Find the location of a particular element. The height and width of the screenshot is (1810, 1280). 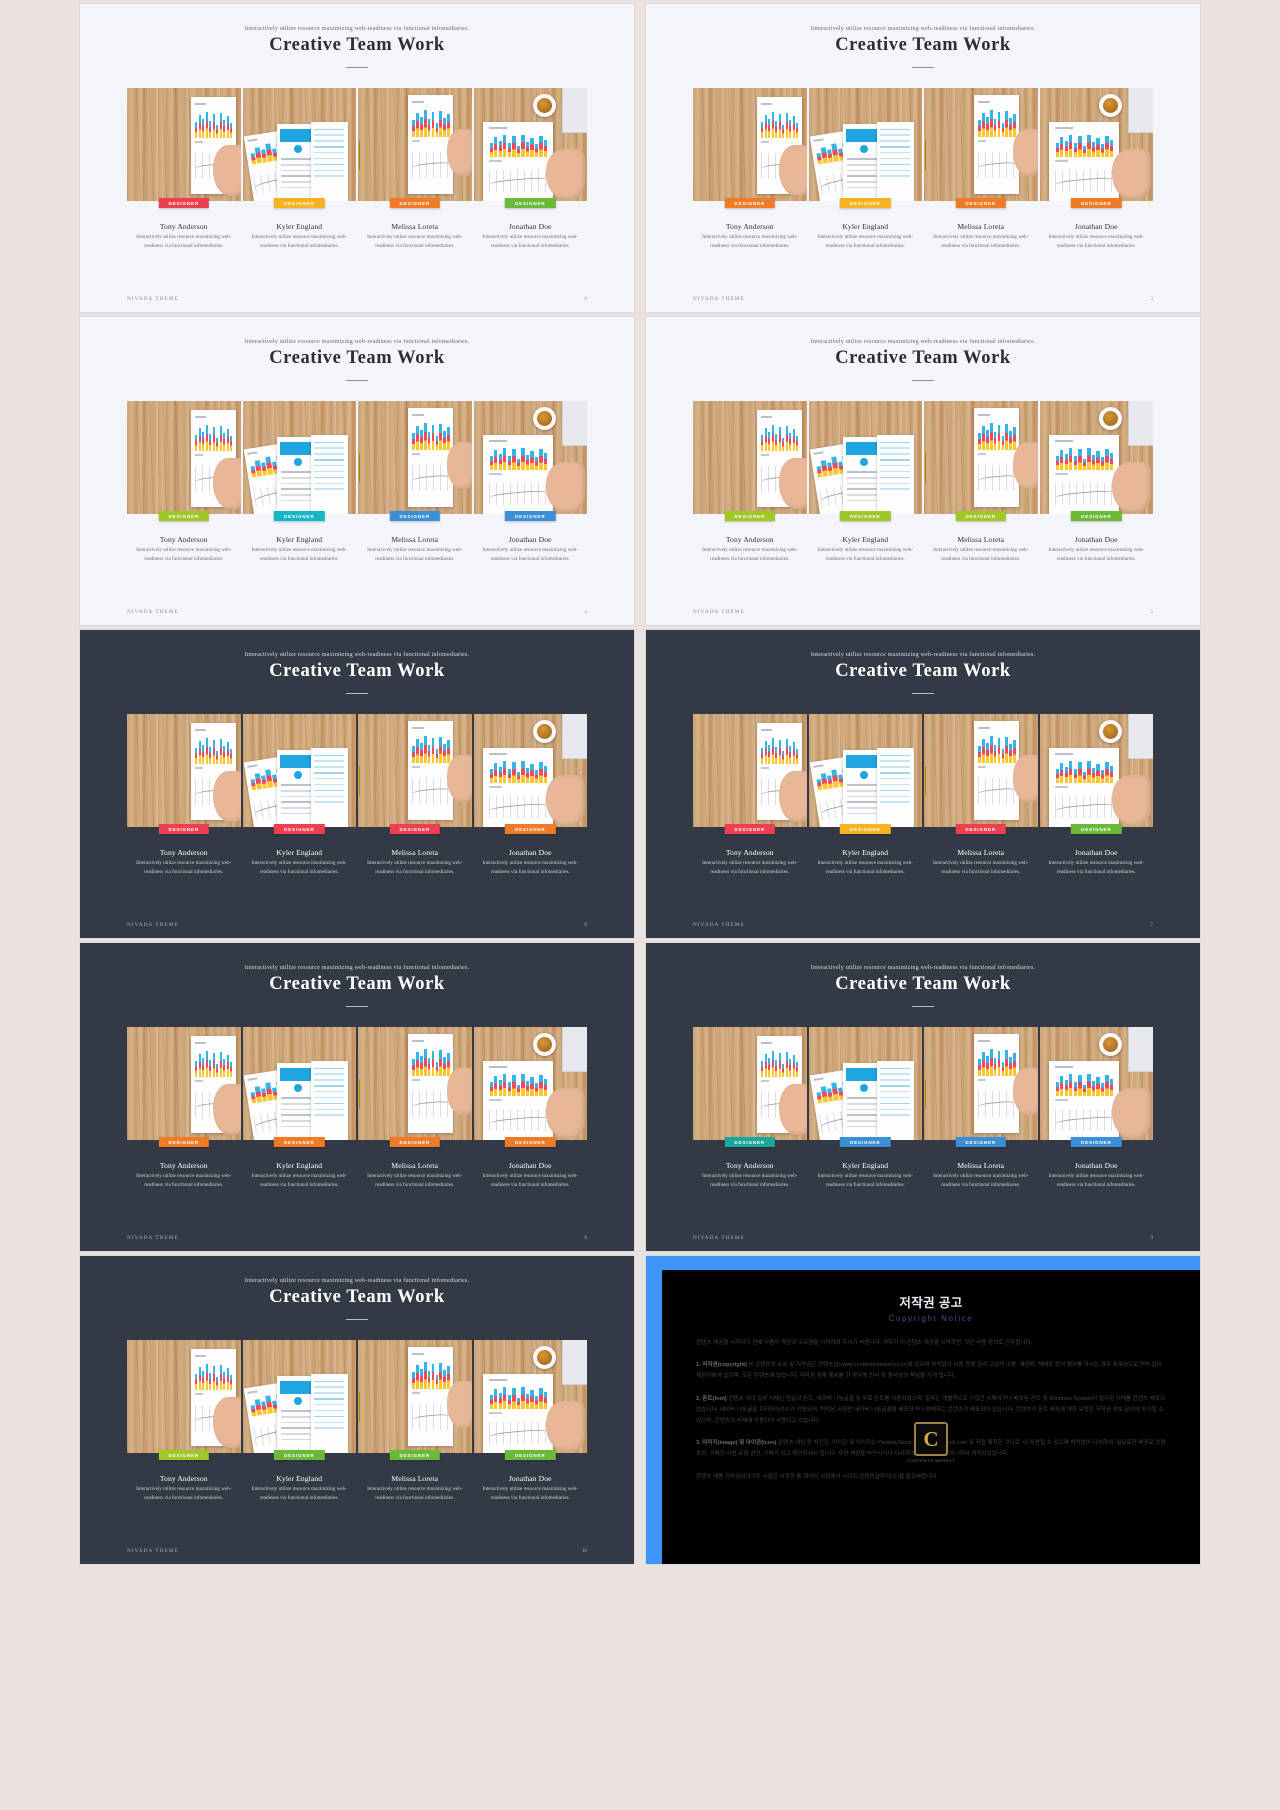

footer-page-number: 6 is located at coordinates (585, 299).